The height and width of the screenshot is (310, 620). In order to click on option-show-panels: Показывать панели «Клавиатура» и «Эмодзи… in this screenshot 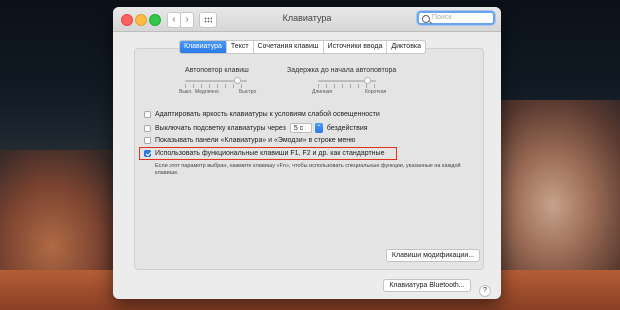, I will do `click(249, 140)`.